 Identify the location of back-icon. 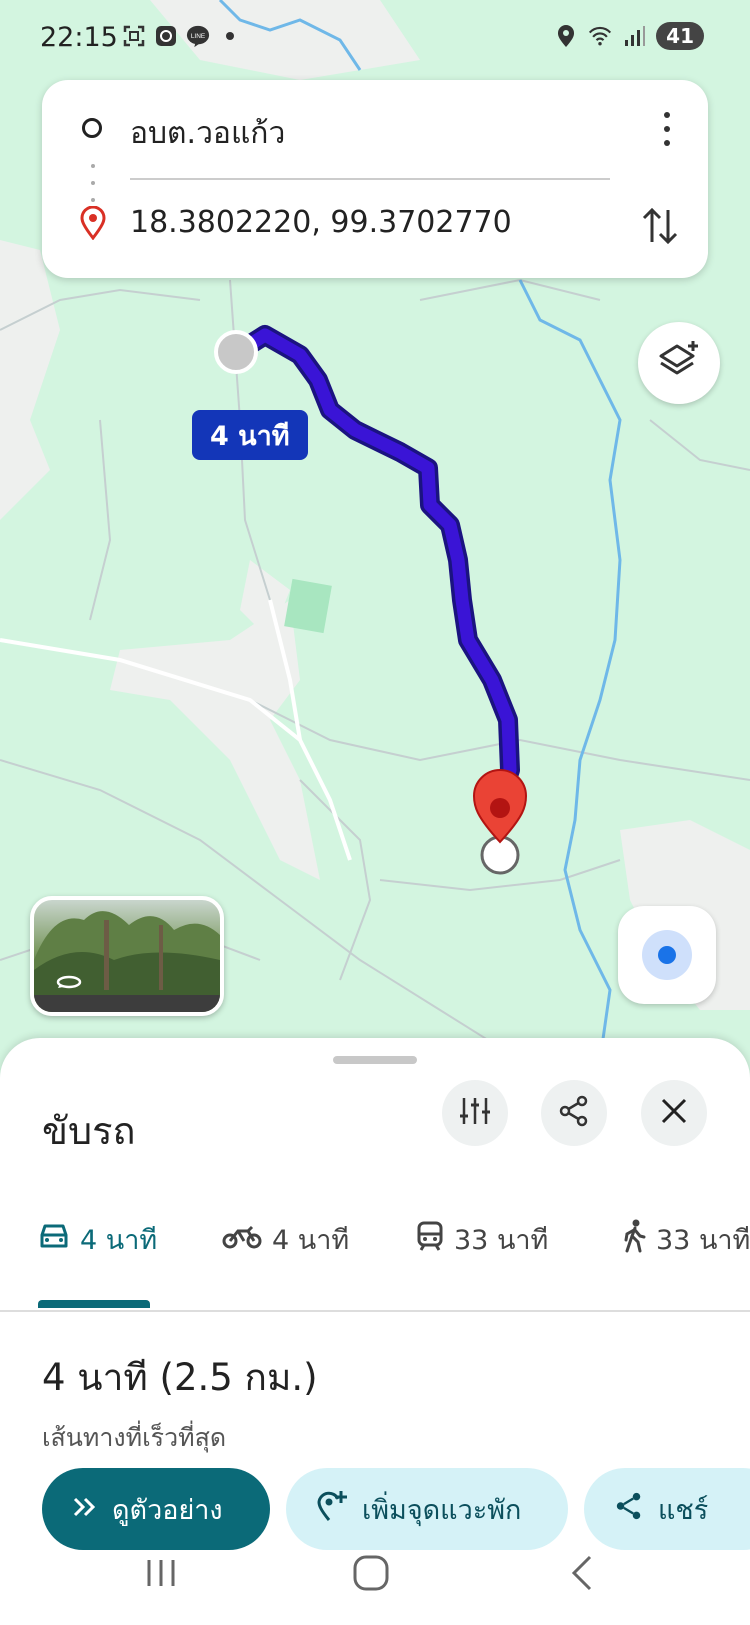
(582, 1575).